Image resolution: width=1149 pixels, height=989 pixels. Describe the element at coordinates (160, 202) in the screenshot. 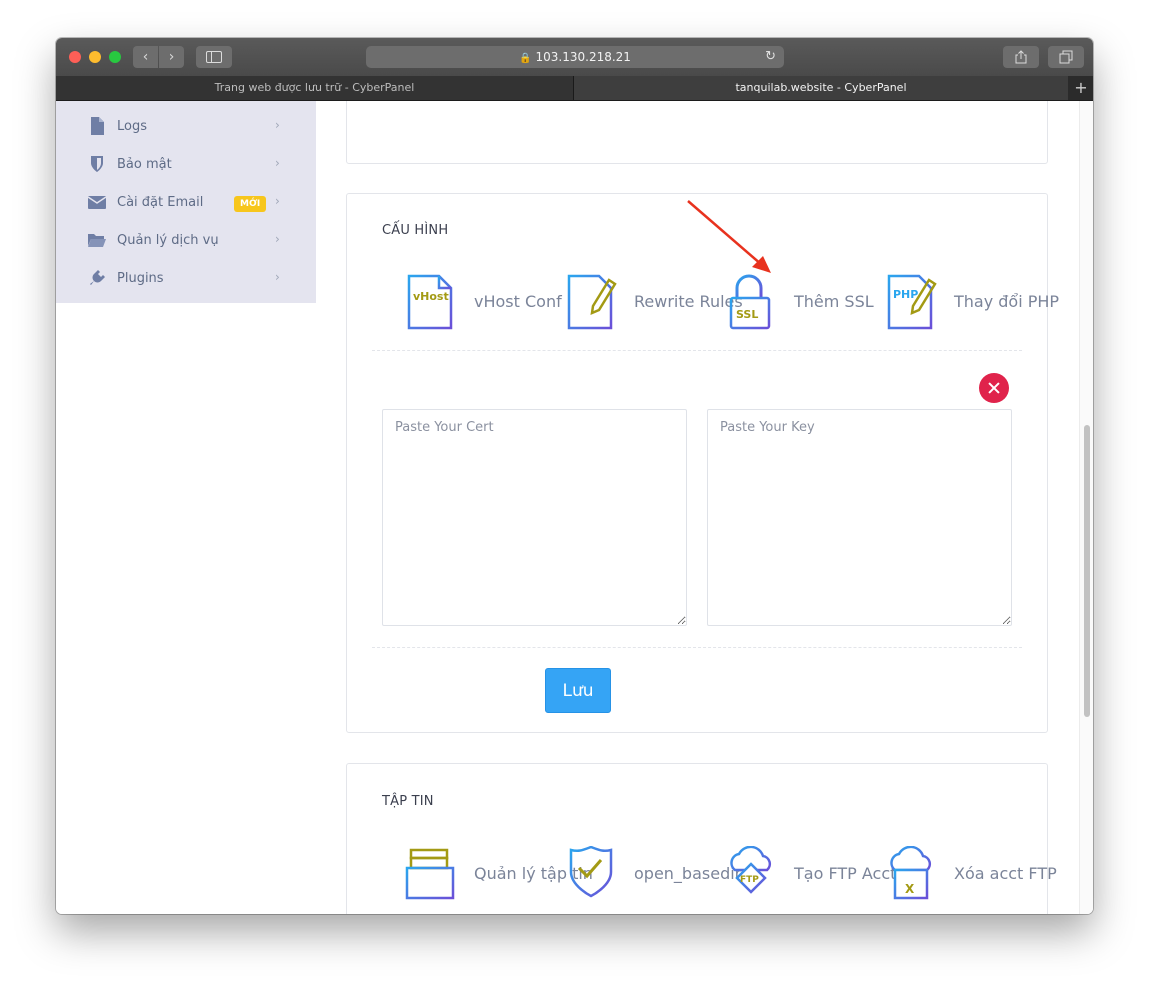

I see `sidebar-item-label: Cài đặt Email` at that location.